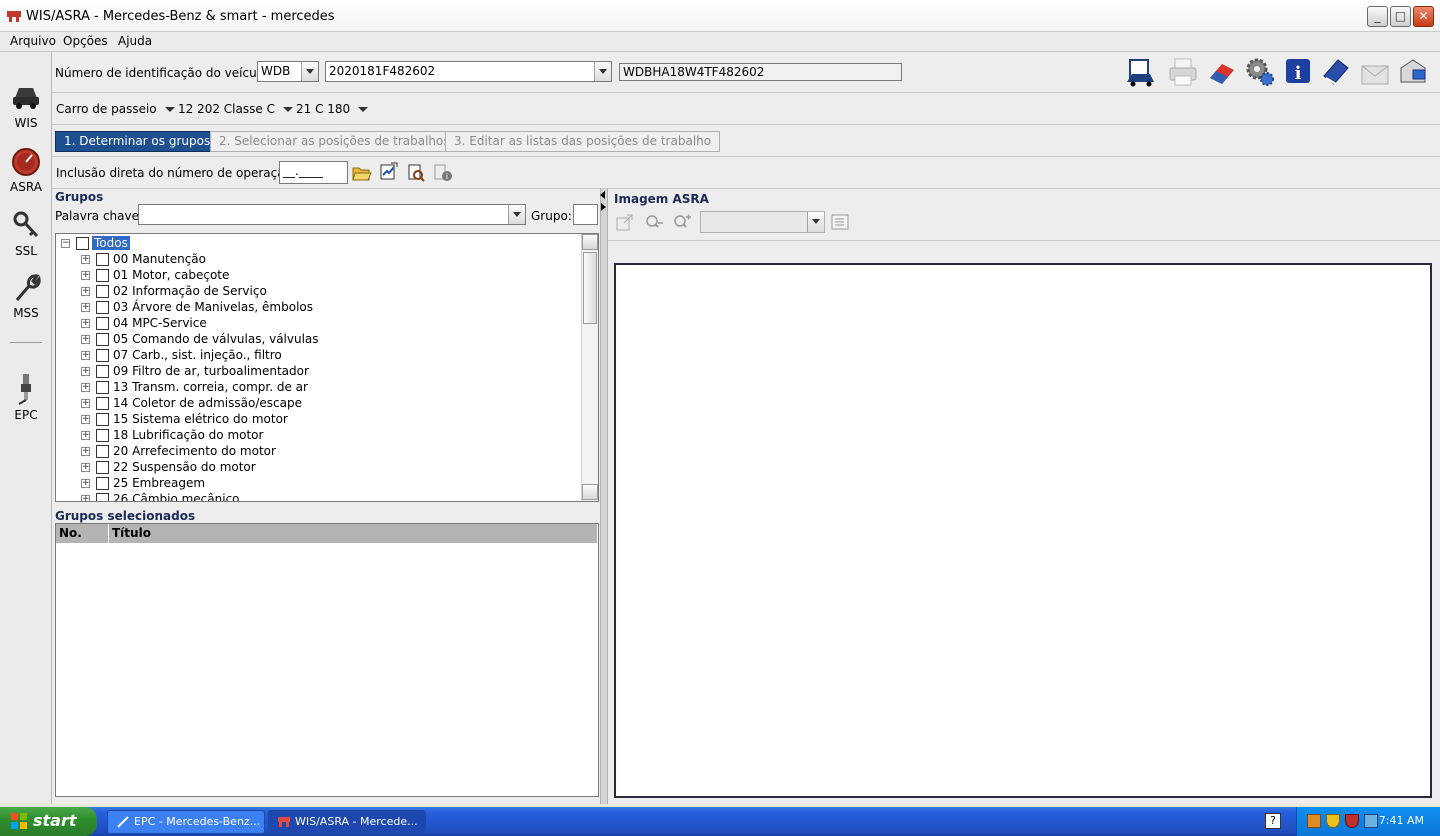  What do you see at coordinates (316, 419) in the screenshot?
I see `tree-item: +15 Sistema elétrico do motor` at bounding box center [316, 419].